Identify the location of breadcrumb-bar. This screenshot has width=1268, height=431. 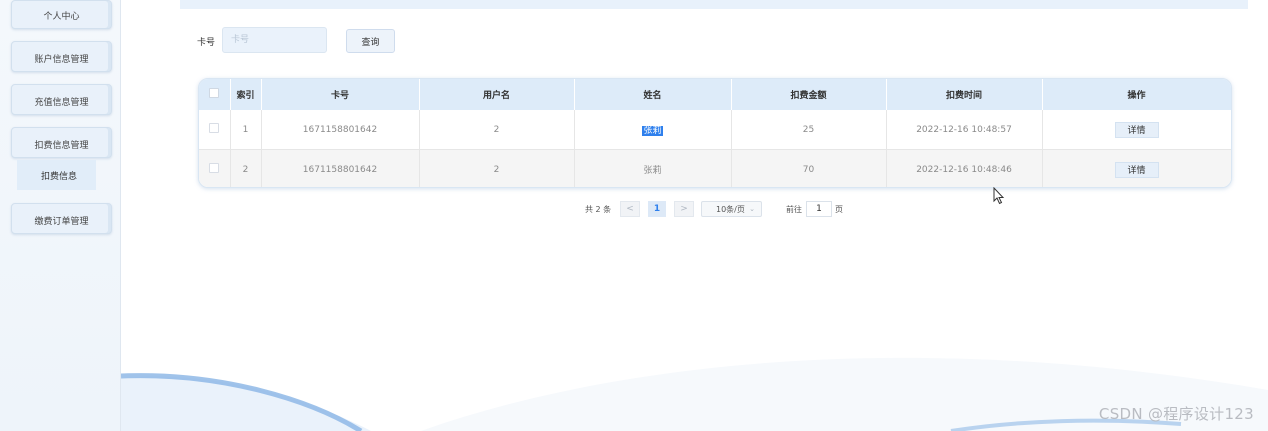
(714, 4).